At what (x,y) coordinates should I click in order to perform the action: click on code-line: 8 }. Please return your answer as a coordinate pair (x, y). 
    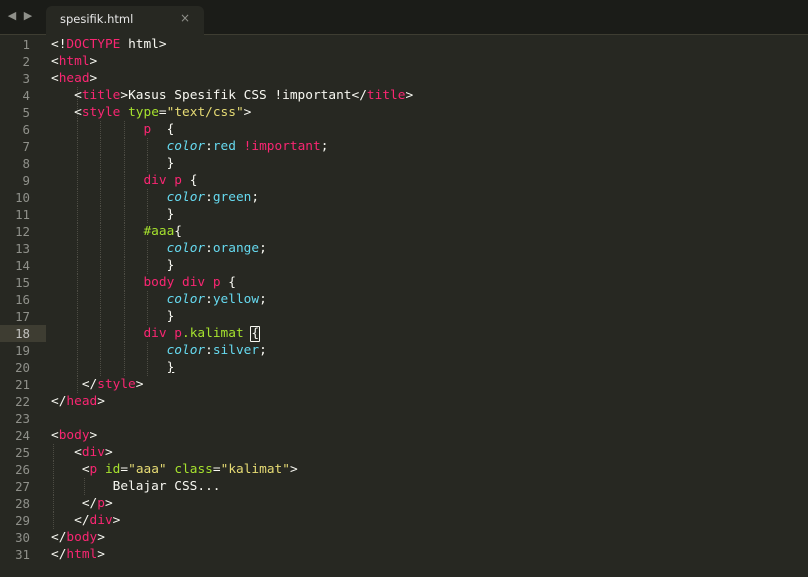
    Looking at the image, I should click on (404, 163).